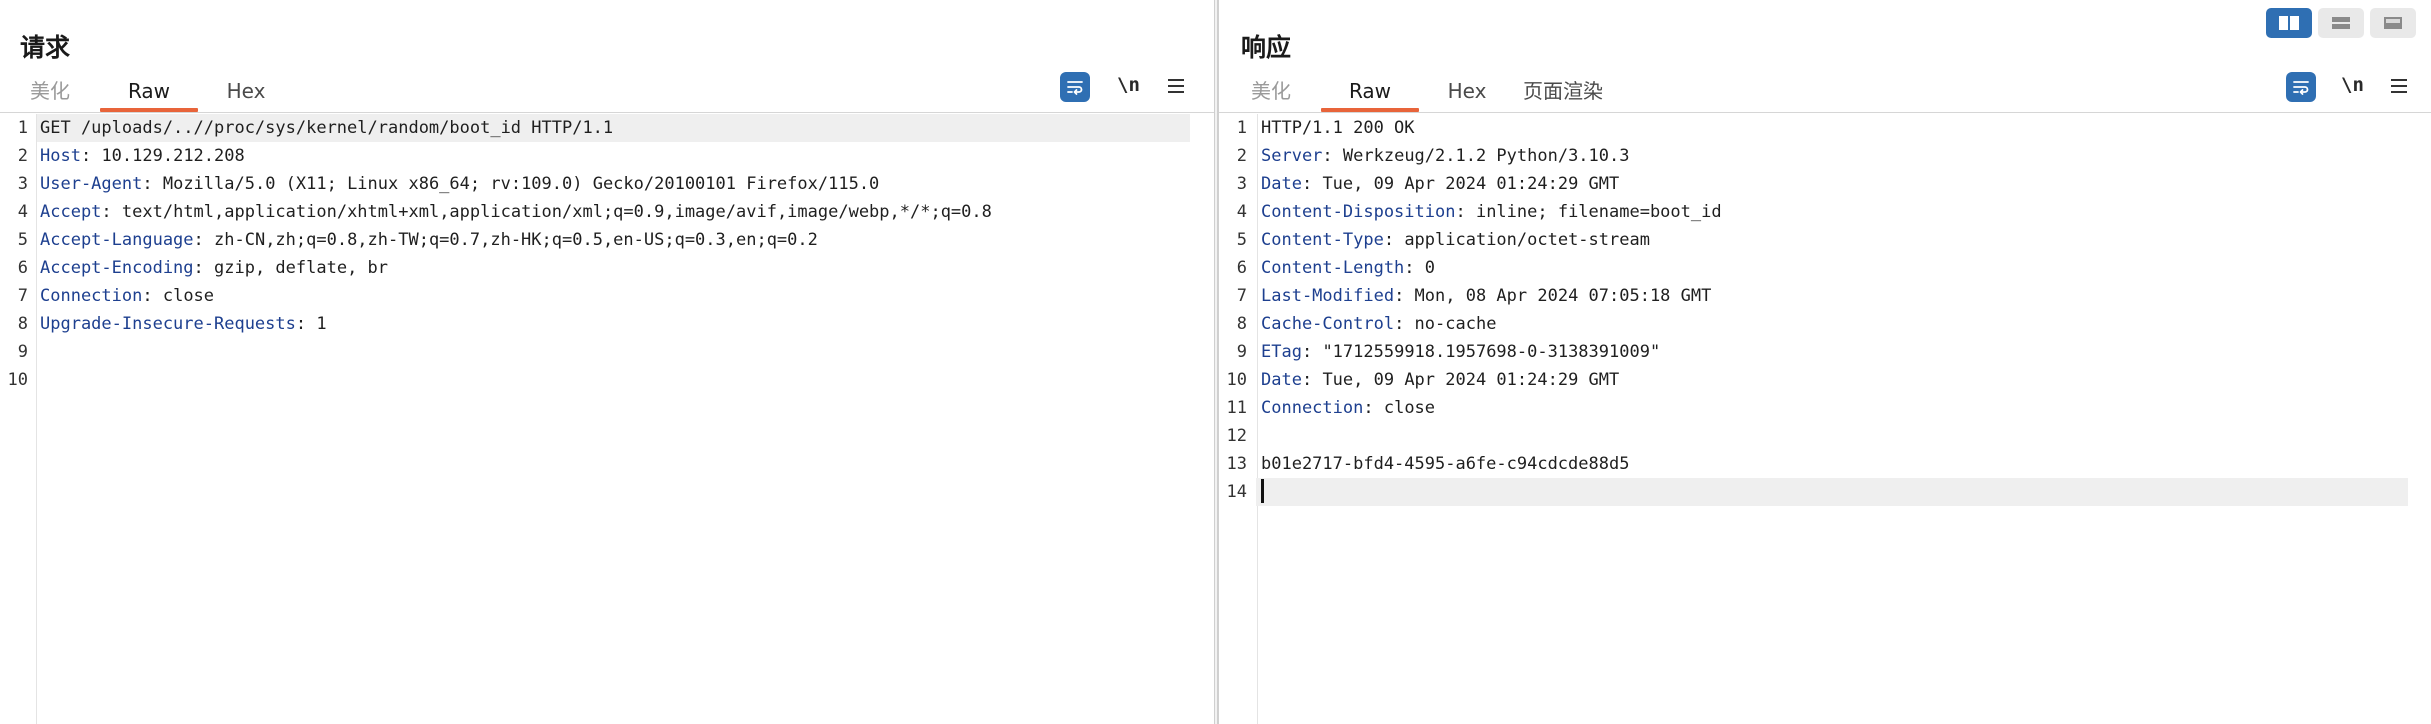 This screenshot has width=2431, height=724. What do you see at coordinates (45, 47) in the screenshot?
I see `request-title: 请求` at bounding box center [45, 47].